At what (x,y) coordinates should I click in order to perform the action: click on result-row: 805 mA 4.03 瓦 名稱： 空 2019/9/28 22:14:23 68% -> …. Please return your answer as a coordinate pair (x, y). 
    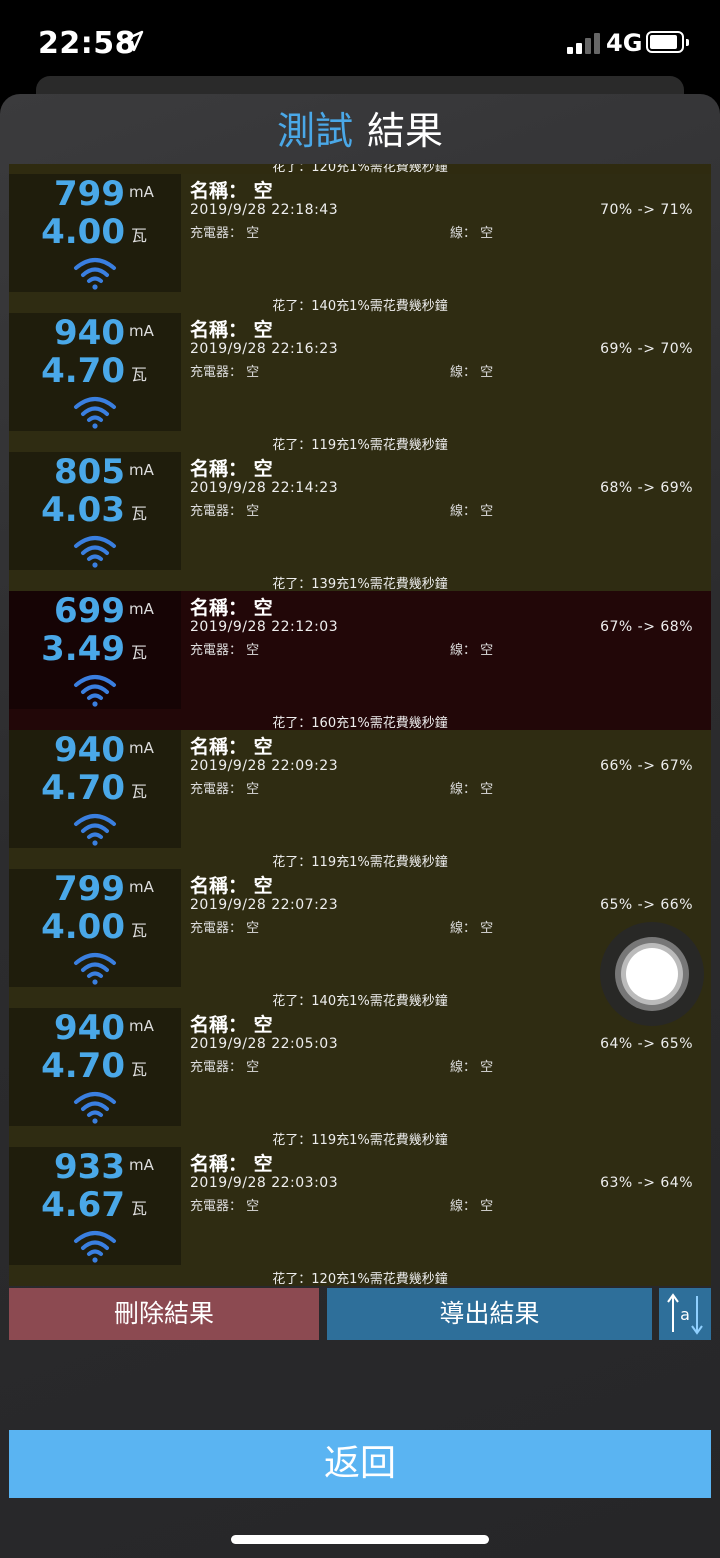
    Looking at the image, I should click on (360, 522).